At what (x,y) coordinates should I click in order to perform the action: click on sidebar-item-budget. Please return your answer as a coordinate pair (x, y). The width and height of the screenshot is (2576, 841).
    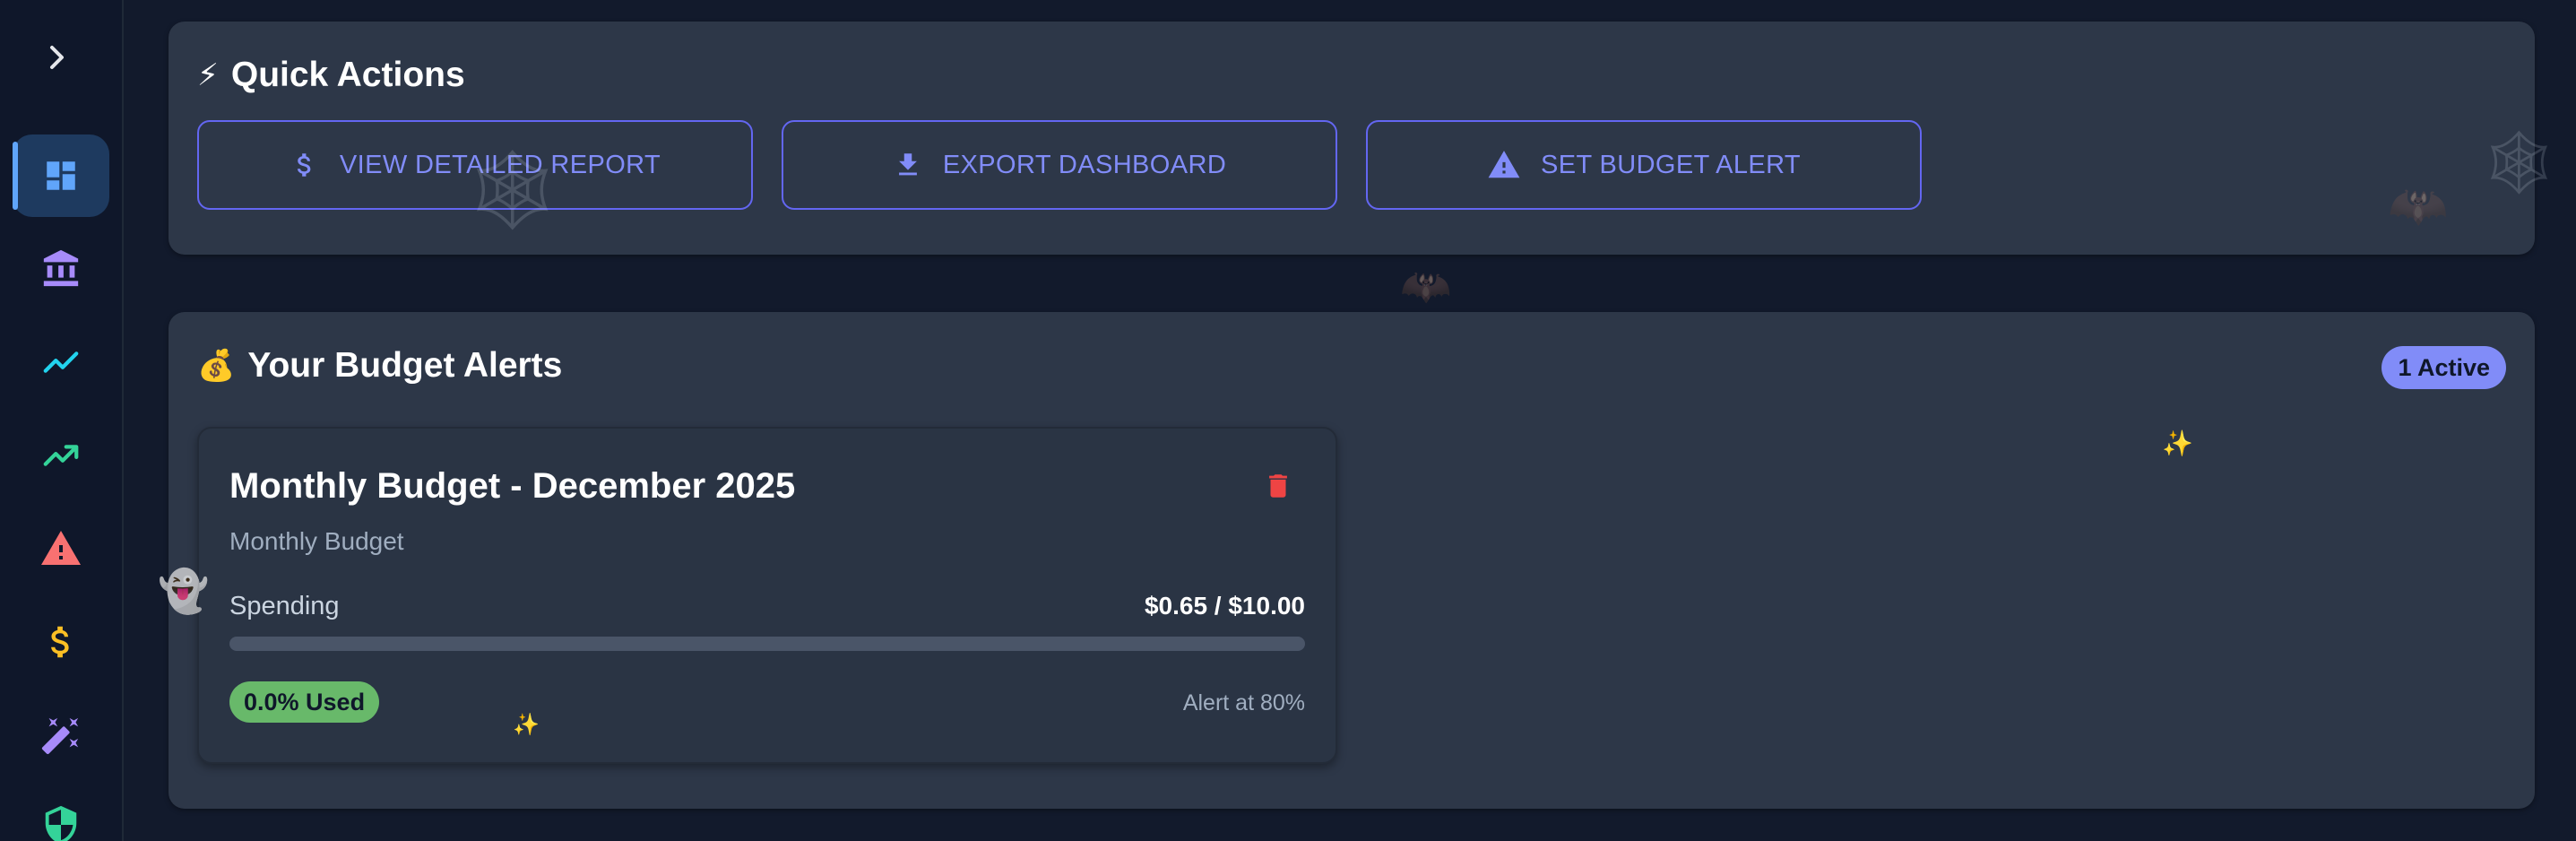
    Looking at the image, I should click on (61, 642).